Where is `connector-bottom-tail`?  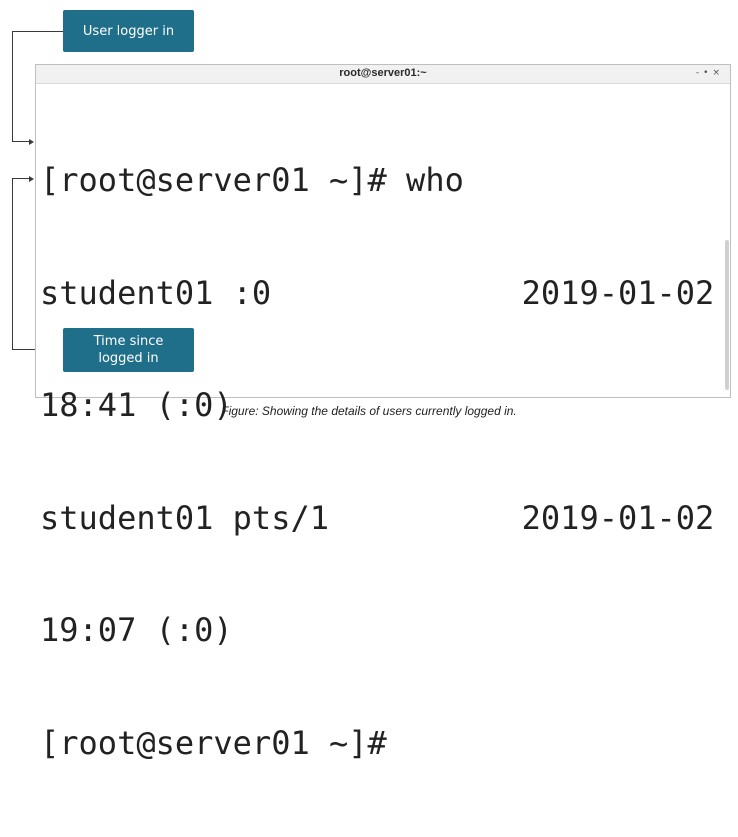 connector-bottom-tail is located at coordinates (21, 178).